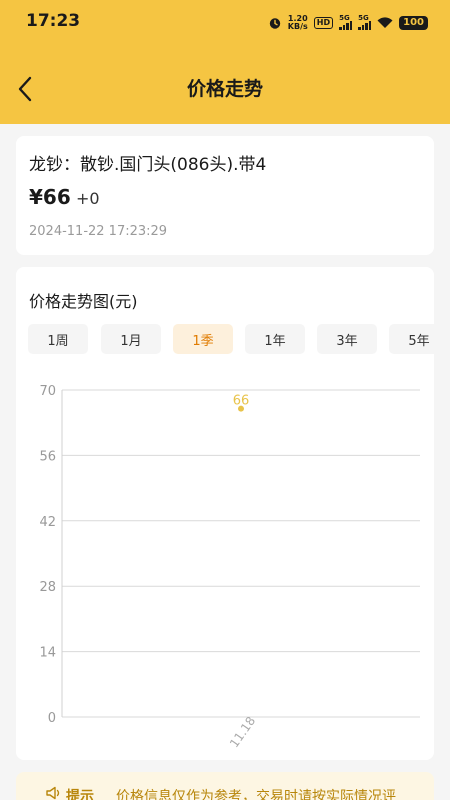  What do you see at coordinates (274, 23) in the screenshot?
I see `alarm-icon` at bounding box center [274, 23].